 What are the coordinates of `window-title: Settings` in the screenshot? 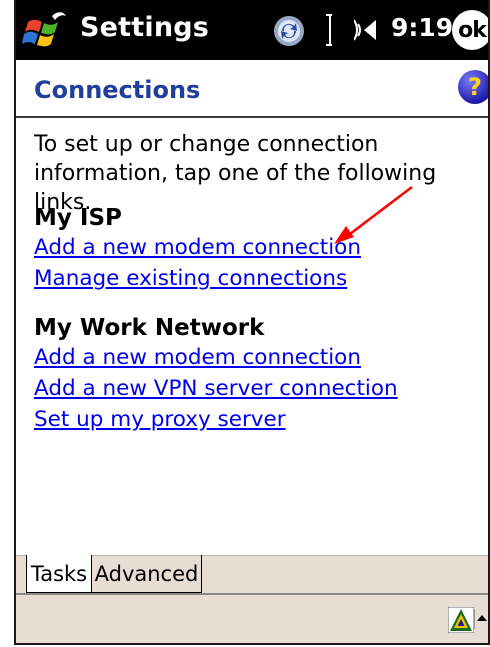 It's located at (145, 27).